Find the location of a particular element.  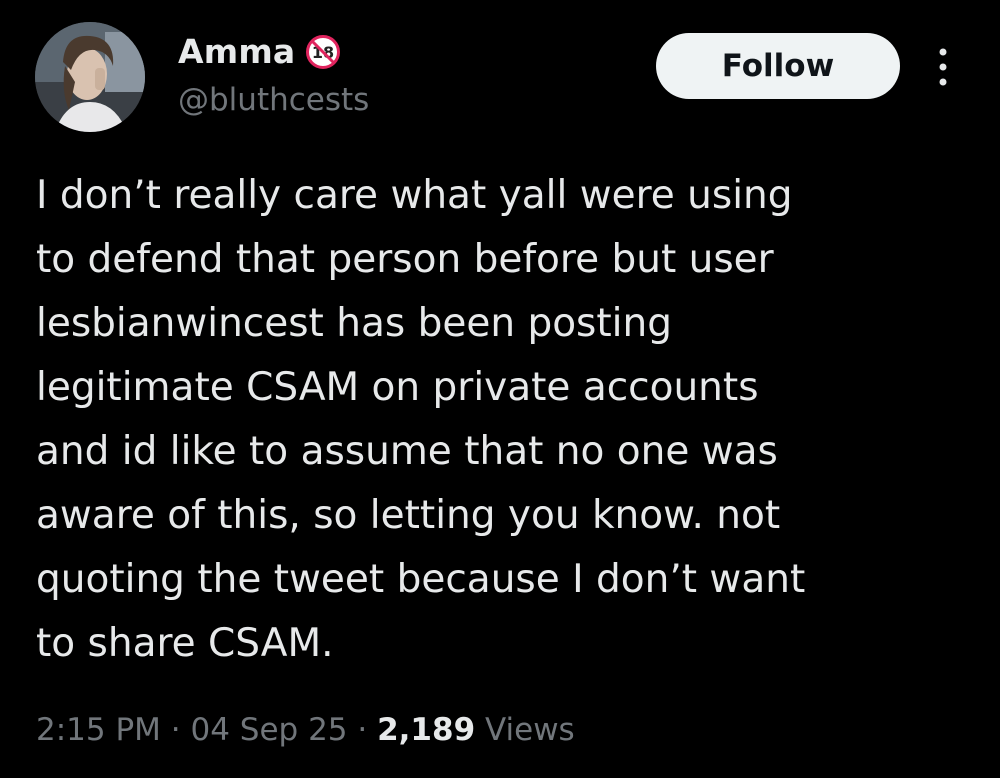

views-count: 2,189 is located at coordinates (426, 730).